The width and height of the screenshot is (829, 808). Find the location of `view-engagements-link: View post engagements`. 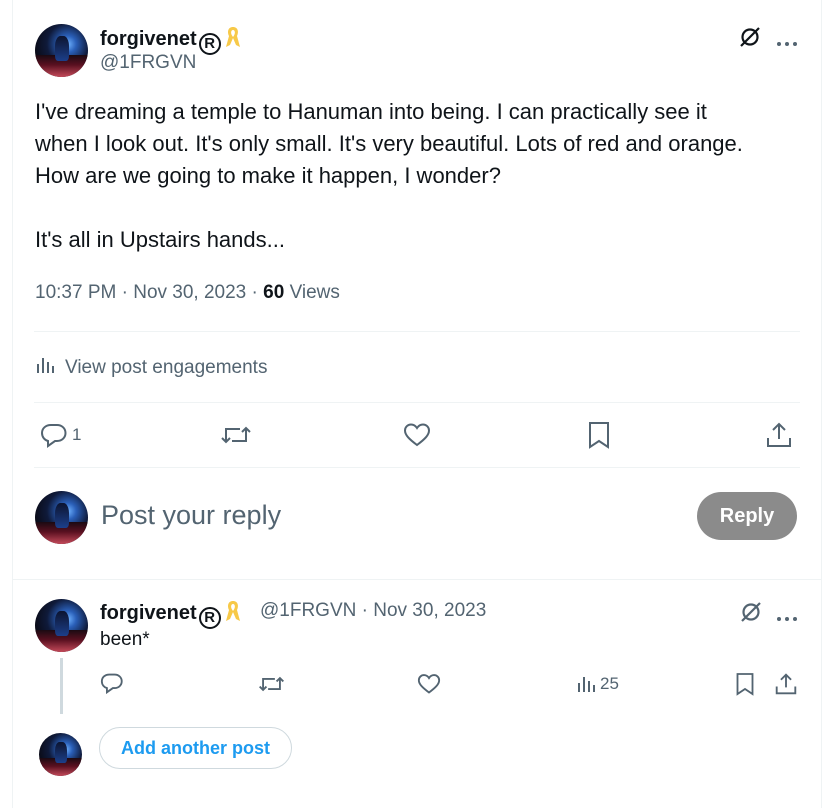

view-engagements-link: View post engagements is located at coordinates (151, 368).